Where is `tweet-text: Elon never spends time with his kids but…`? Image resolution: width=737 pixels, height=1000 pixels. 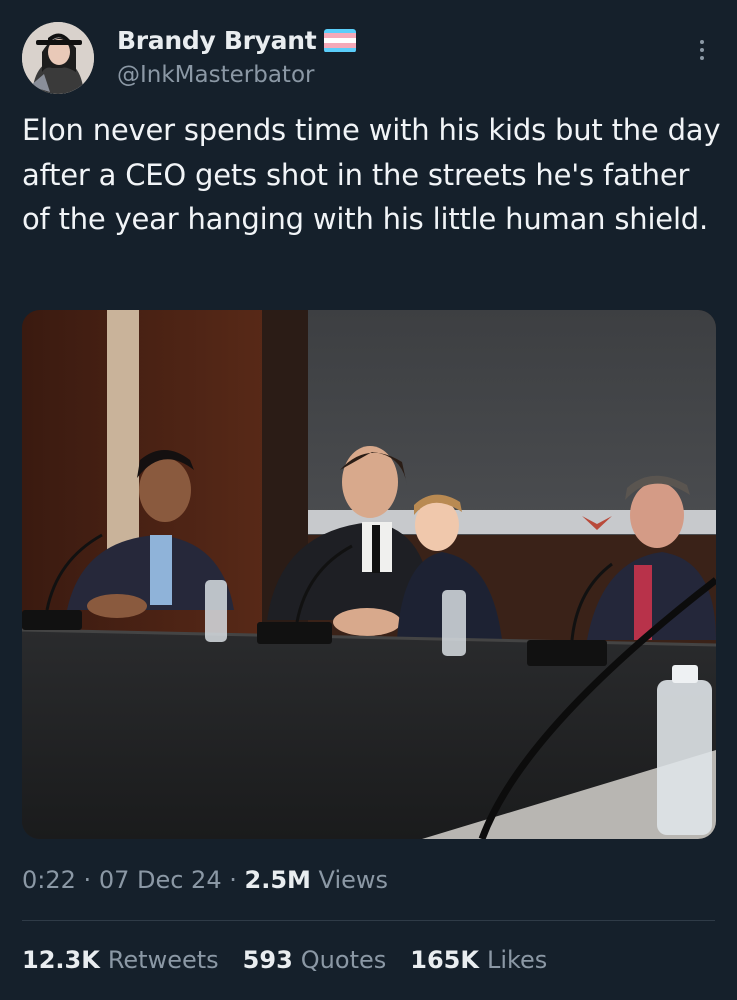
tweet-text: Elon never spends time with his kids but… is located at coordinates (371, 174).